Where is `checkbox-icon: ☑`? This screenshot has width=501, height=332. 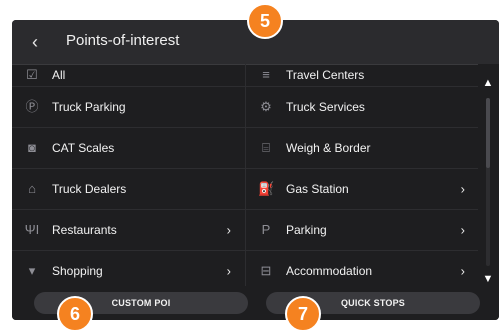
checkbox-icon: ☑ is located at coordinates (32, 74).